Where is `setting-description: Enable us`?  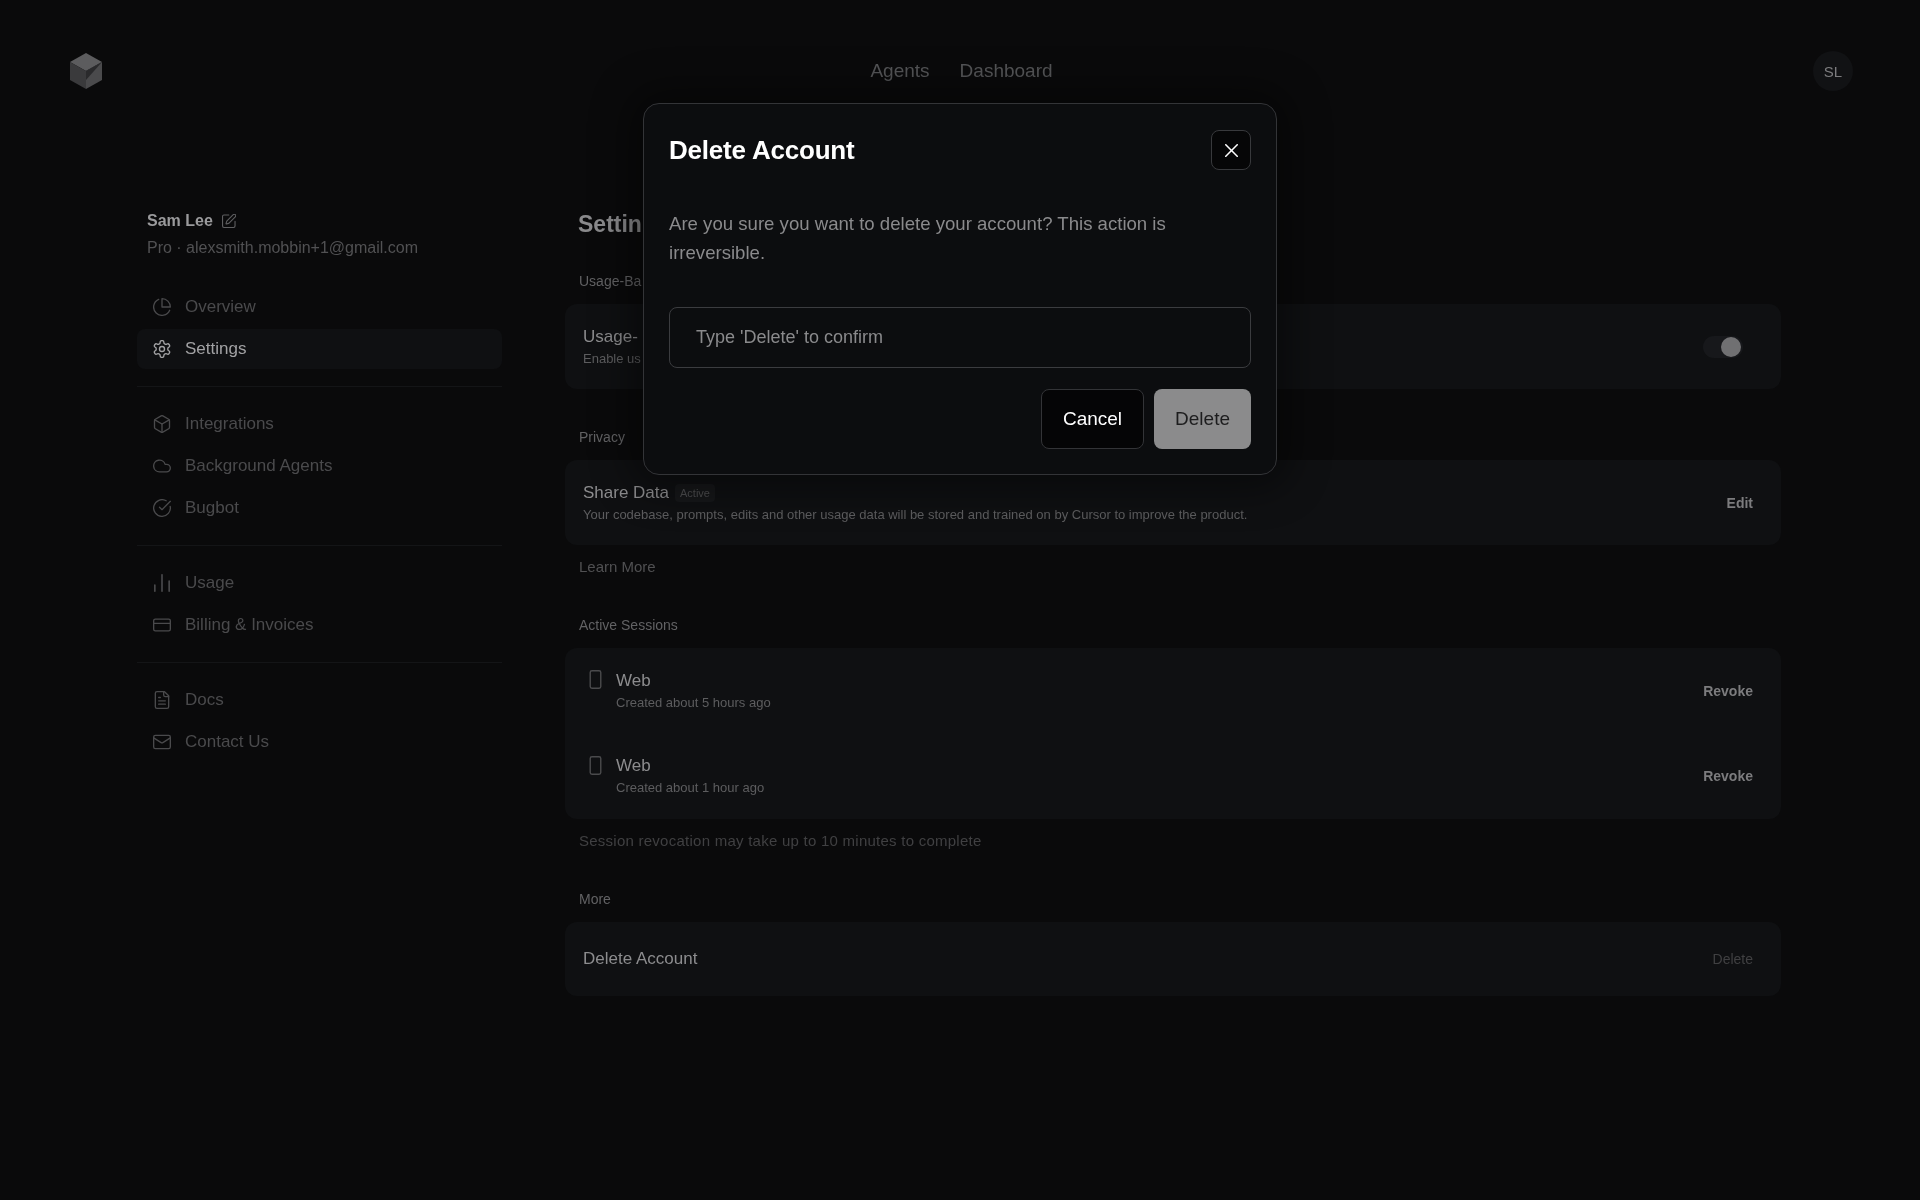 setting-description: Enable us is located at coordinates (612, 358).